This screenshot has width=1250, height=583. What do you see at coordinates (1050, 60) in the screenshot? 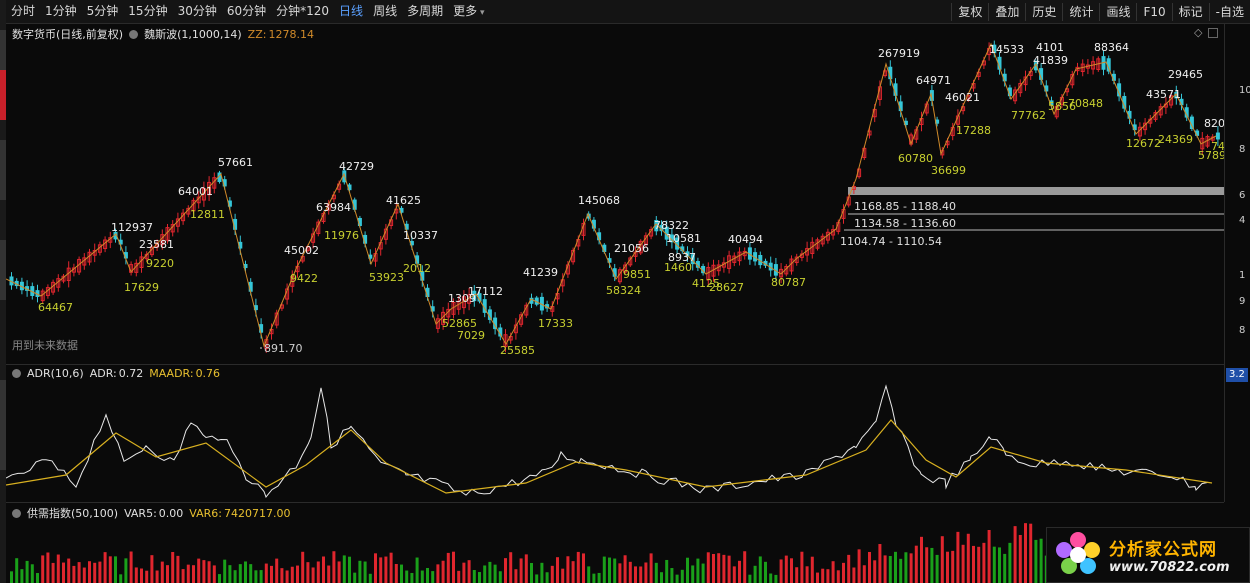
I see `wave-label-high: 41839` at bounding box center [1050, 60].